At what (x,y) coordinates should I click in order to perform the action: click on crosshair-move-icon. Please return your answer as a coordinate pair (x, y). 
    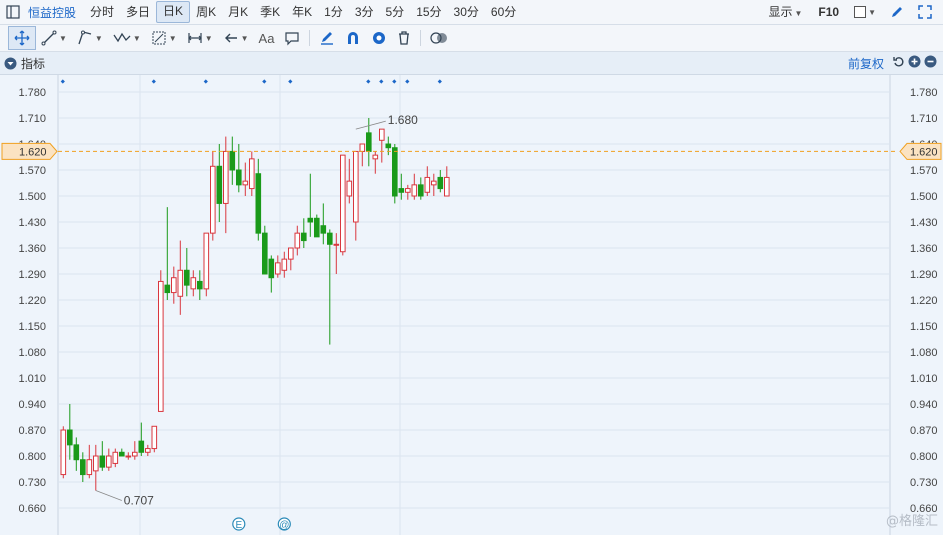
    Looking at the image, I should click on (22, 38).